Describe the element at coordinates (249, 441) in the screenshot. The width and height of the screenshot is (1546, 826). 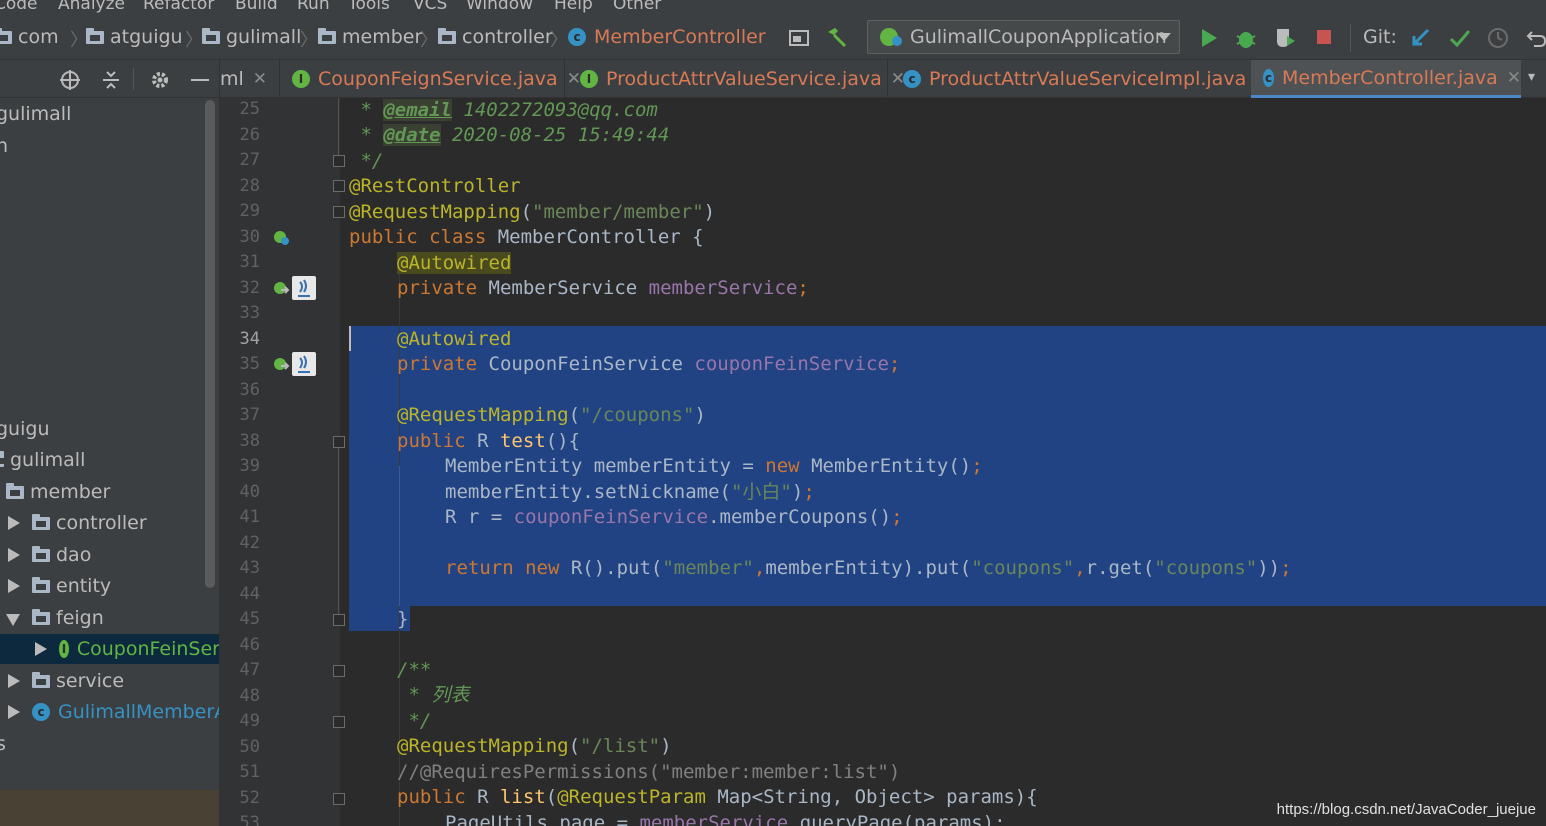
I see `line-number: 38` at that location.